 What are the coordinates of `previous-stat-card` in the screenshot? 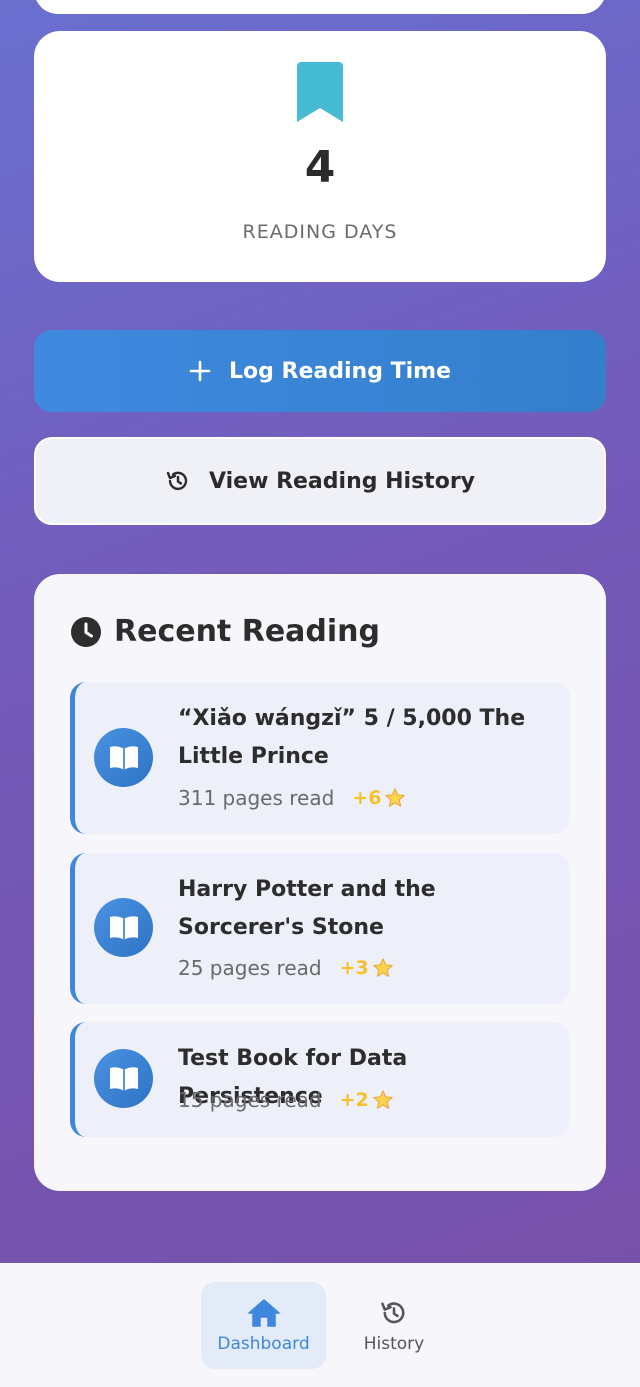 It's located at (320, 7).